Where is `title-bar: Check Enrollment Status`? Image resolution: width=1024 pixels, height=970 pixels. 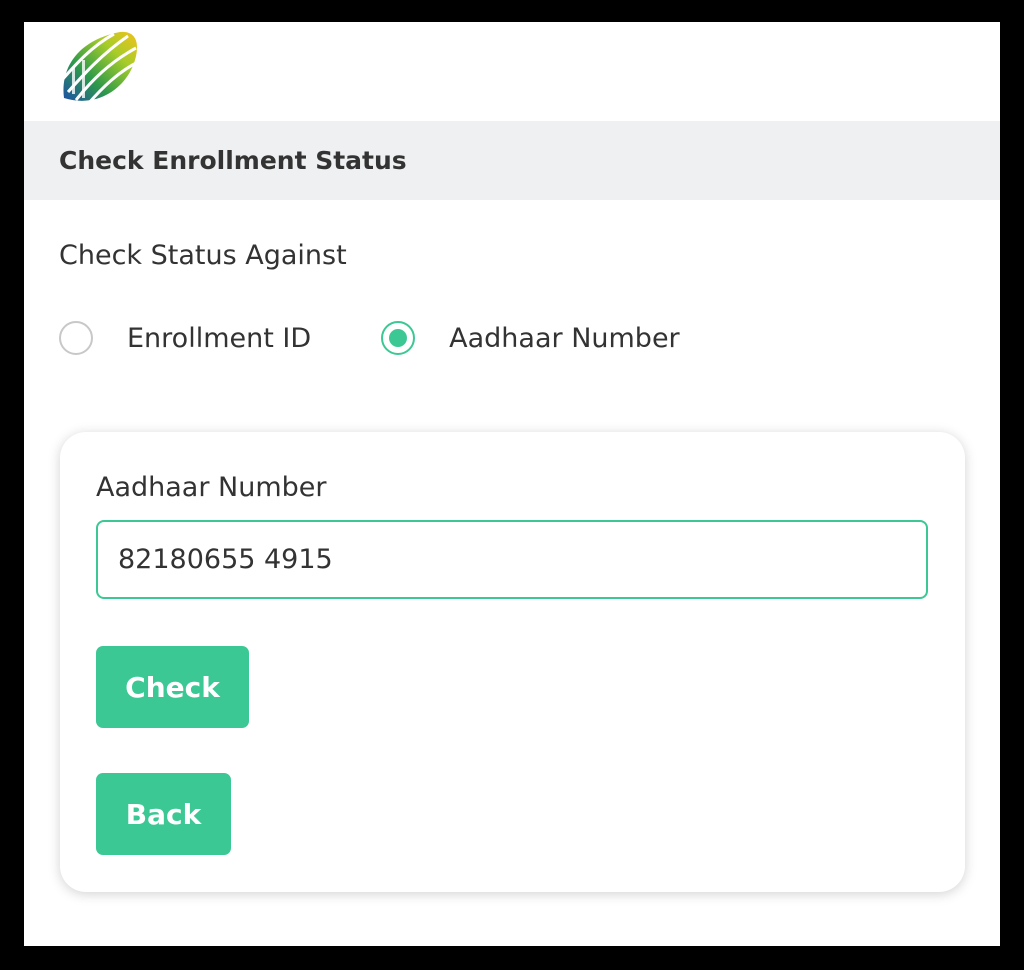 title-bar: Check Enrollment Status is located at coordinates (512, 160).